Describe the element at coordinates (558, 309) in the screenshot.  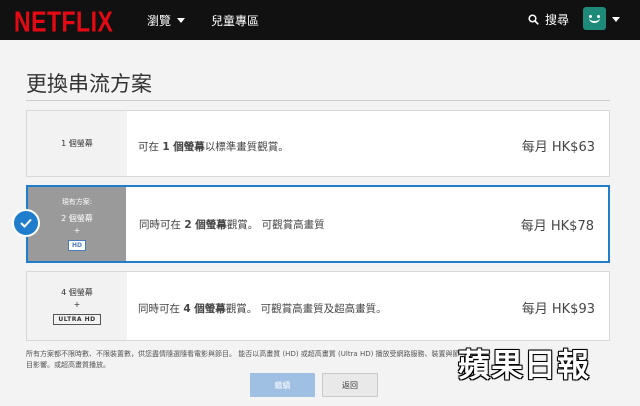
I see `plan-price: 每月 HK$93` at that location.